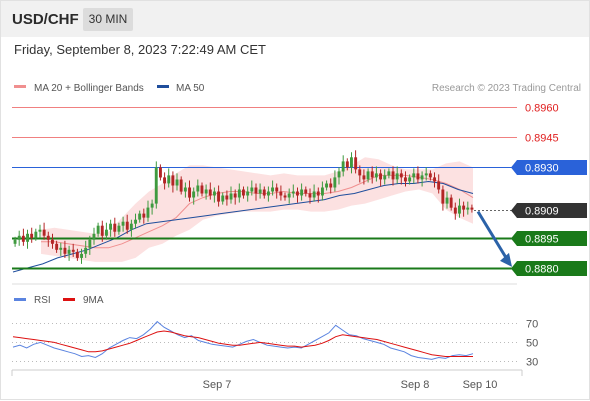 The image size is (590, 401). I want to click on legend-label-9ma: 9MA, so click(93, 300).